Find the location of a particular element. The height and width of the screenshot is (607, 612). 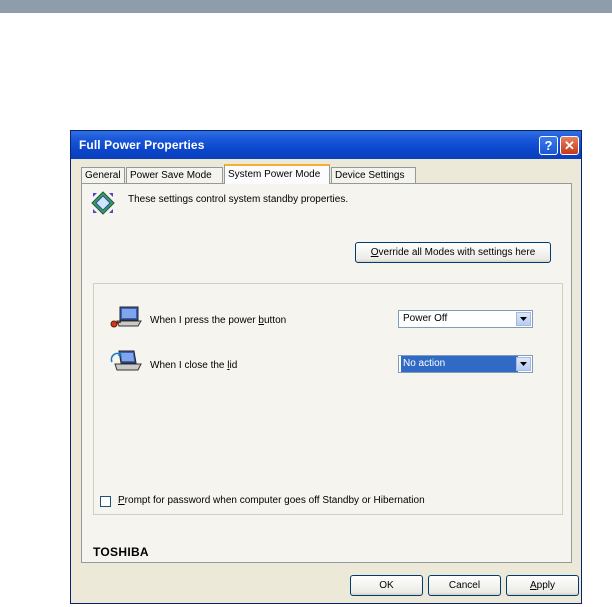

title-bar: Full Power Properties ? ✕ is located at coordinates (326, 145).